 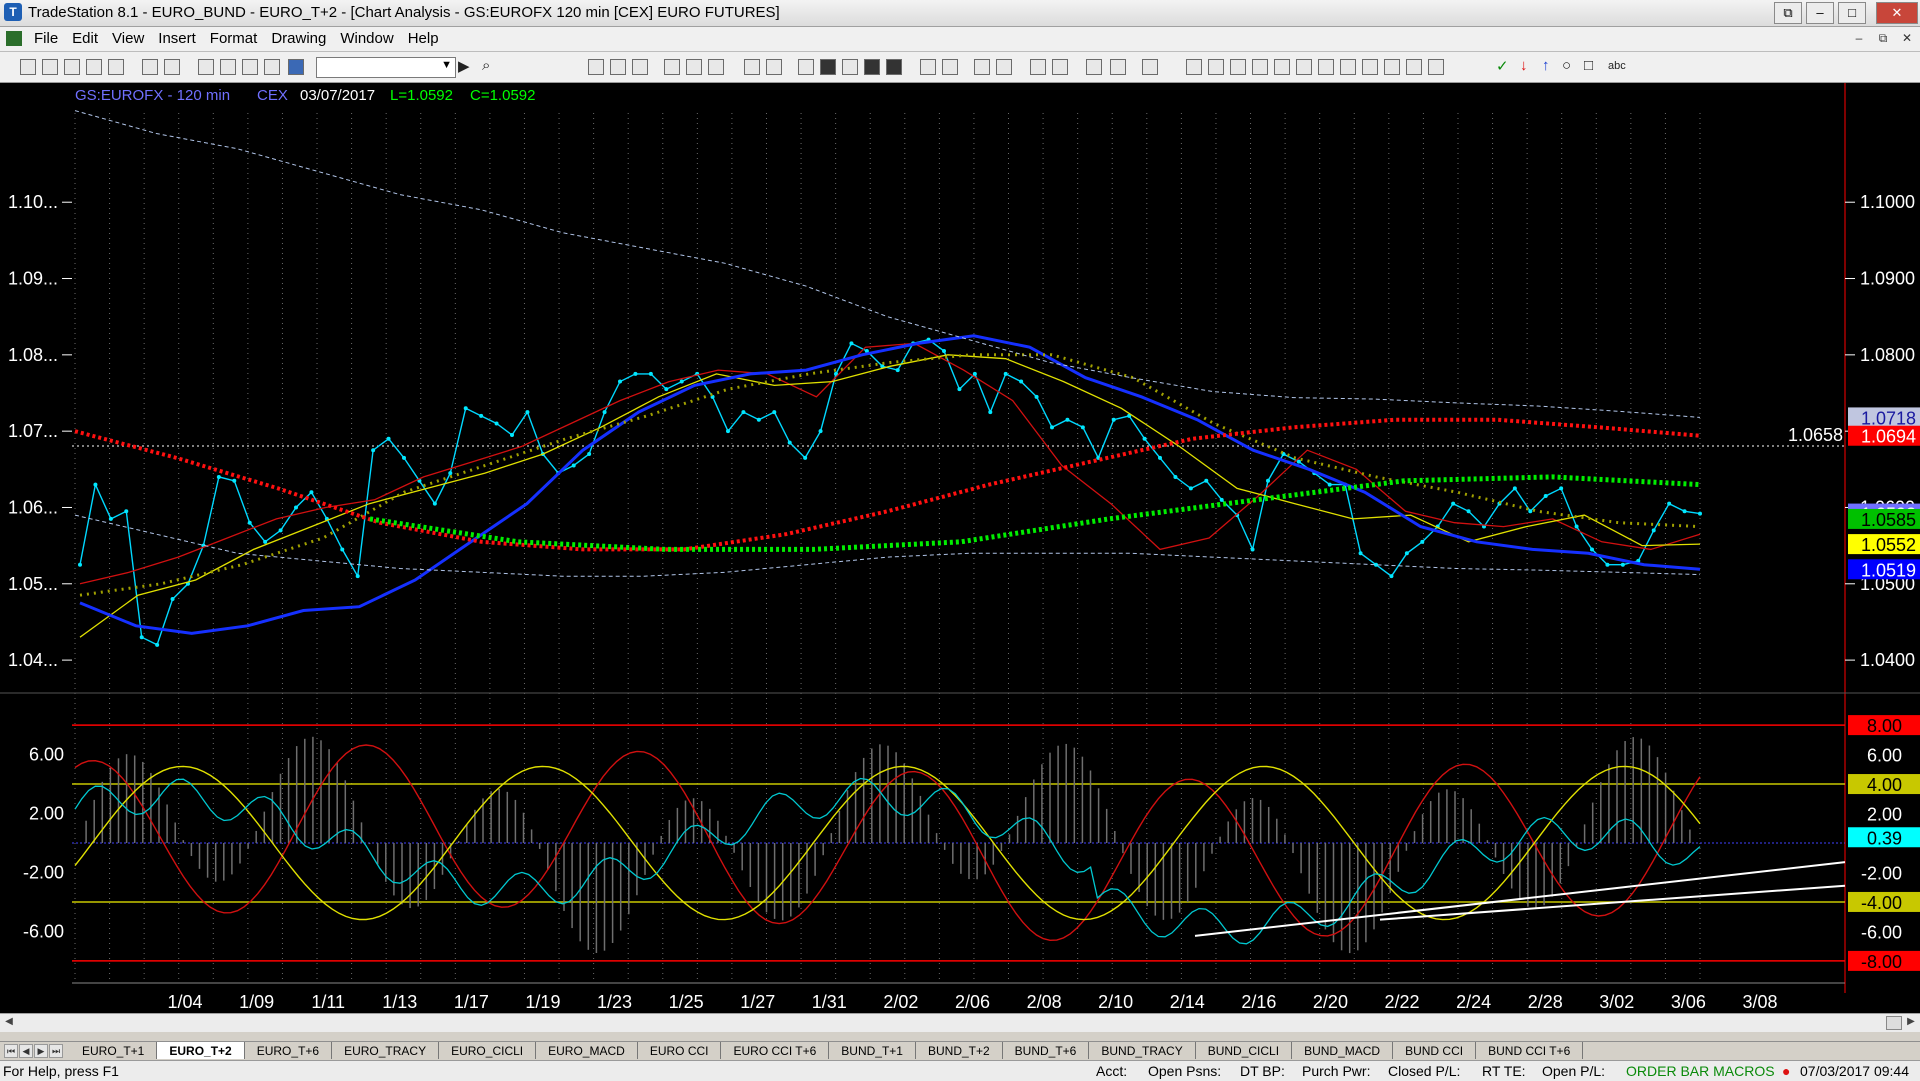 I want to click on open-workspace-icon, so click(x=72, y=67).